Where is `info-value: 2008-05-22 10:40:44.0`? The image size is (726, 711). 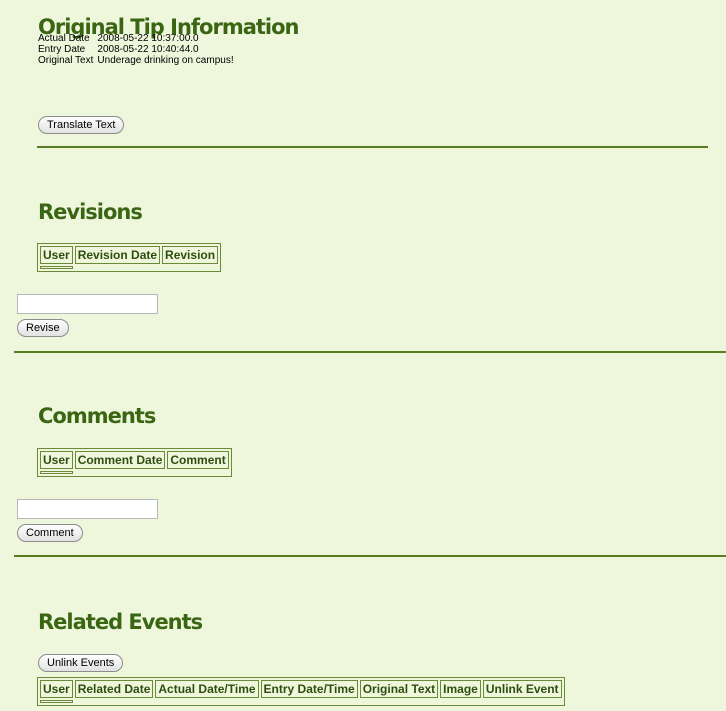
info-value: 2008-05-22 10:40:44.0 is located at coordinates (148, 49).